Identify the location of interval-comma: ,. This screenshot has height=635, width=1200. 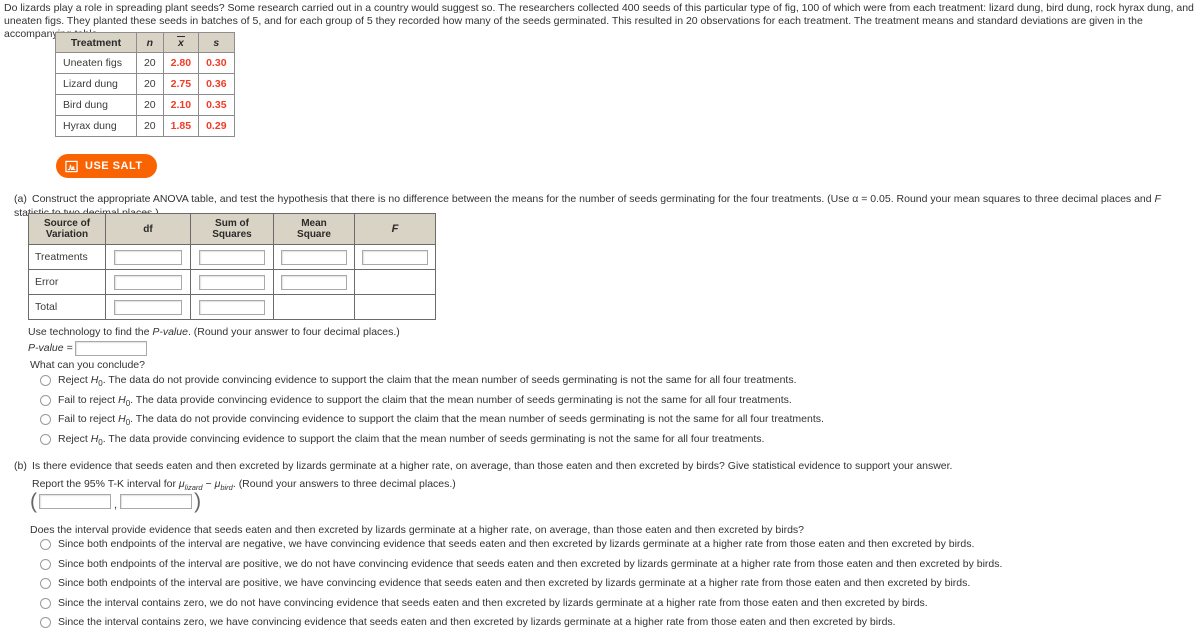
(116, 505).